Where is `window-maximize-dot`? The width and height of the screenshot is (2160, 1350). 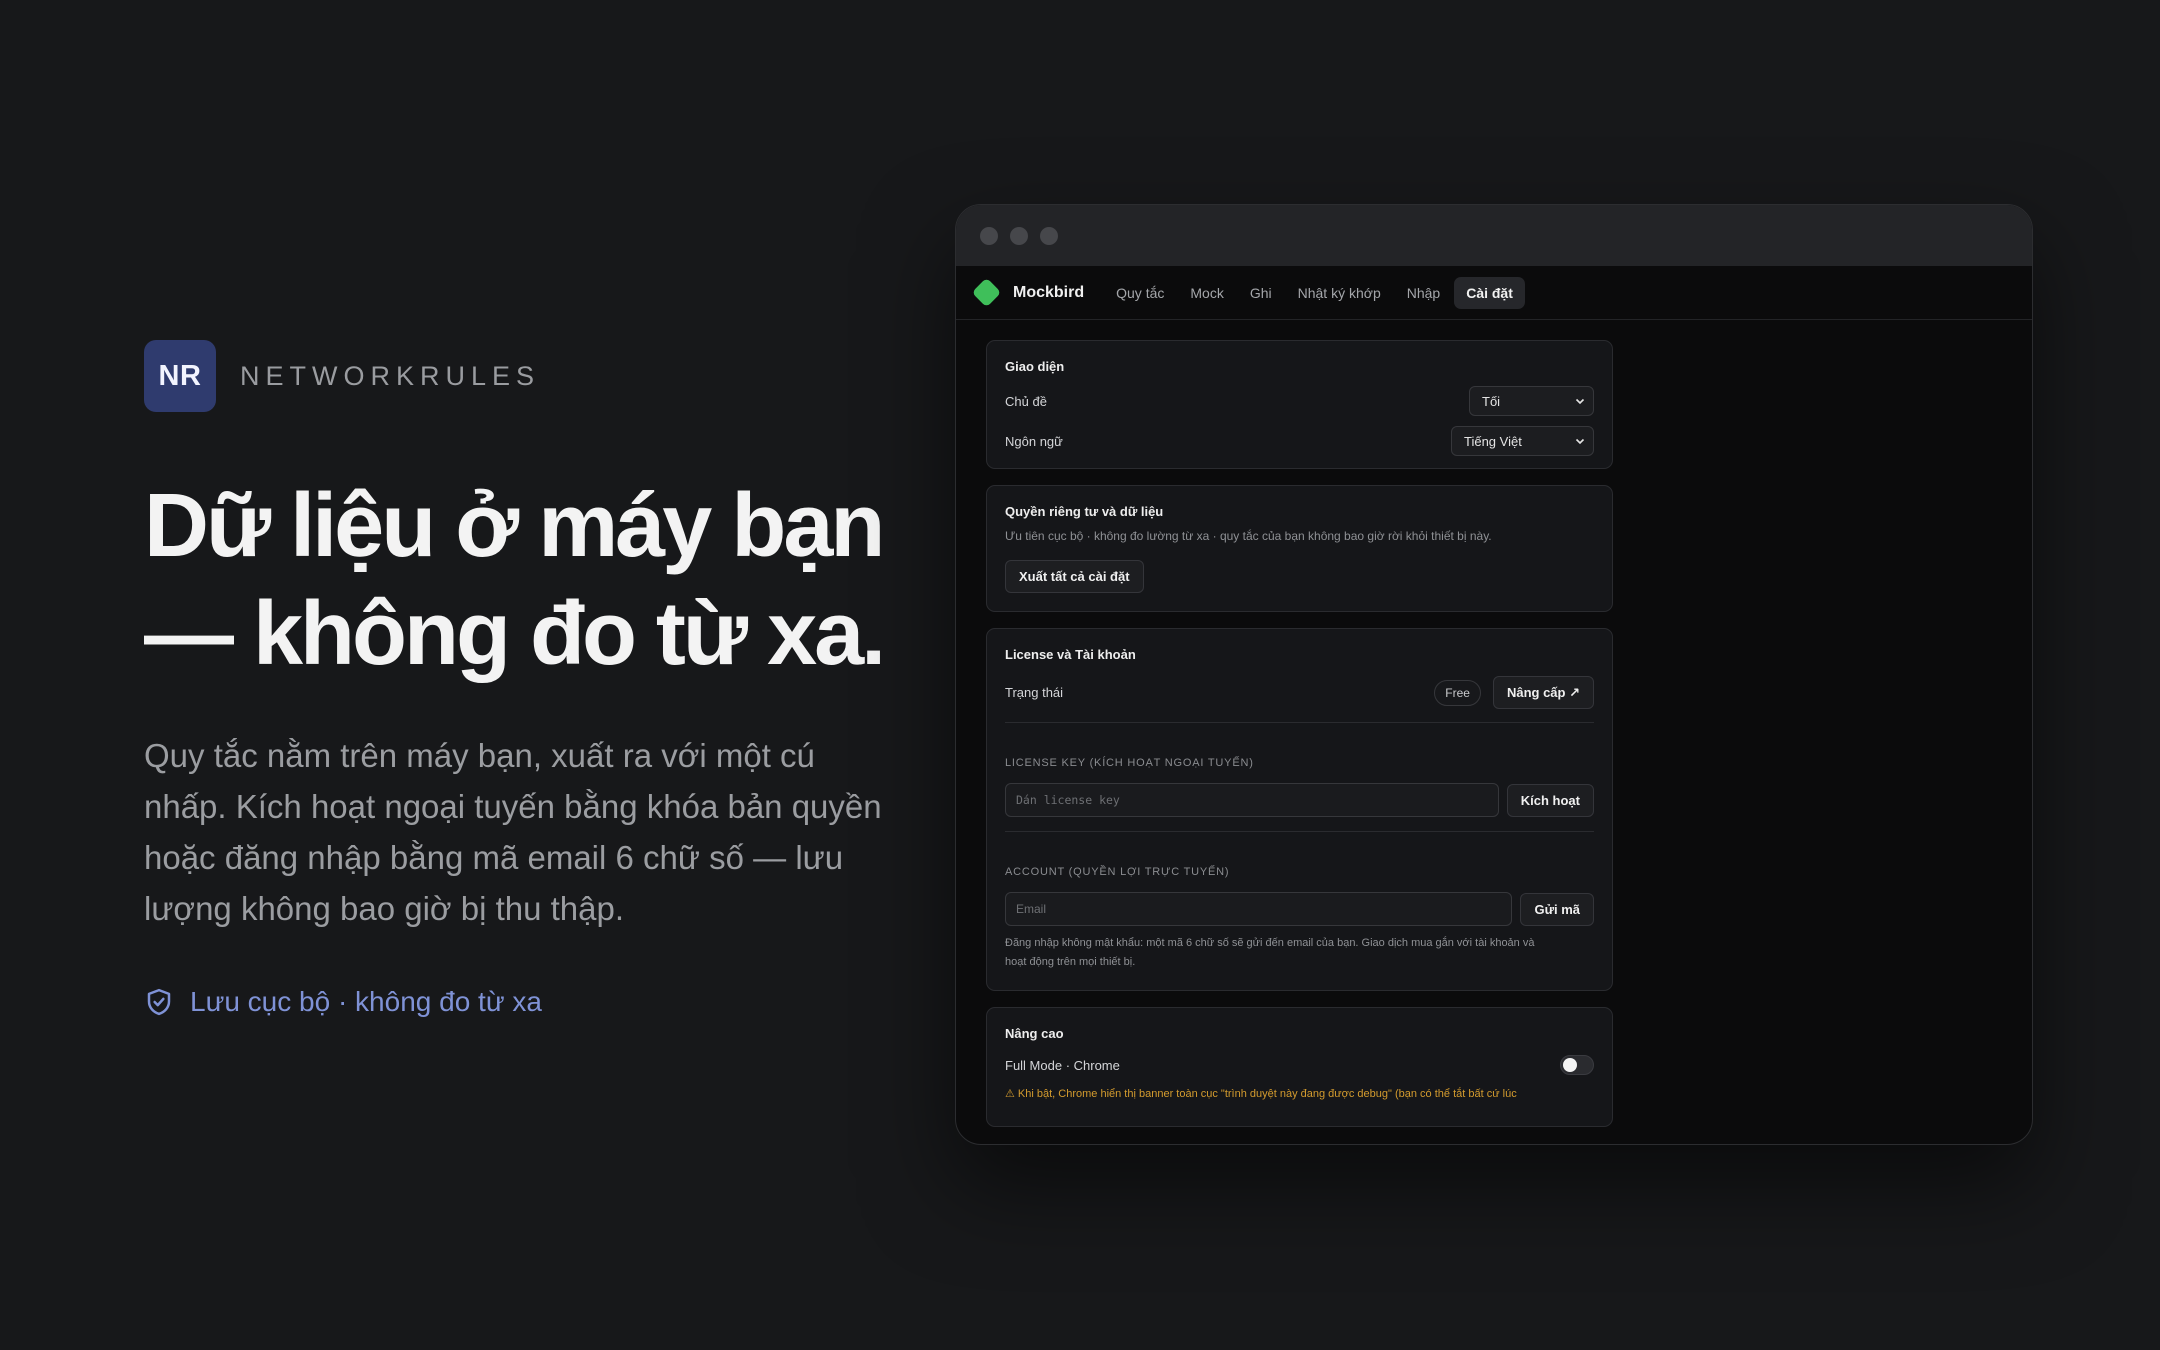 window-maximize-dot is located at coordinates (1049, 235).